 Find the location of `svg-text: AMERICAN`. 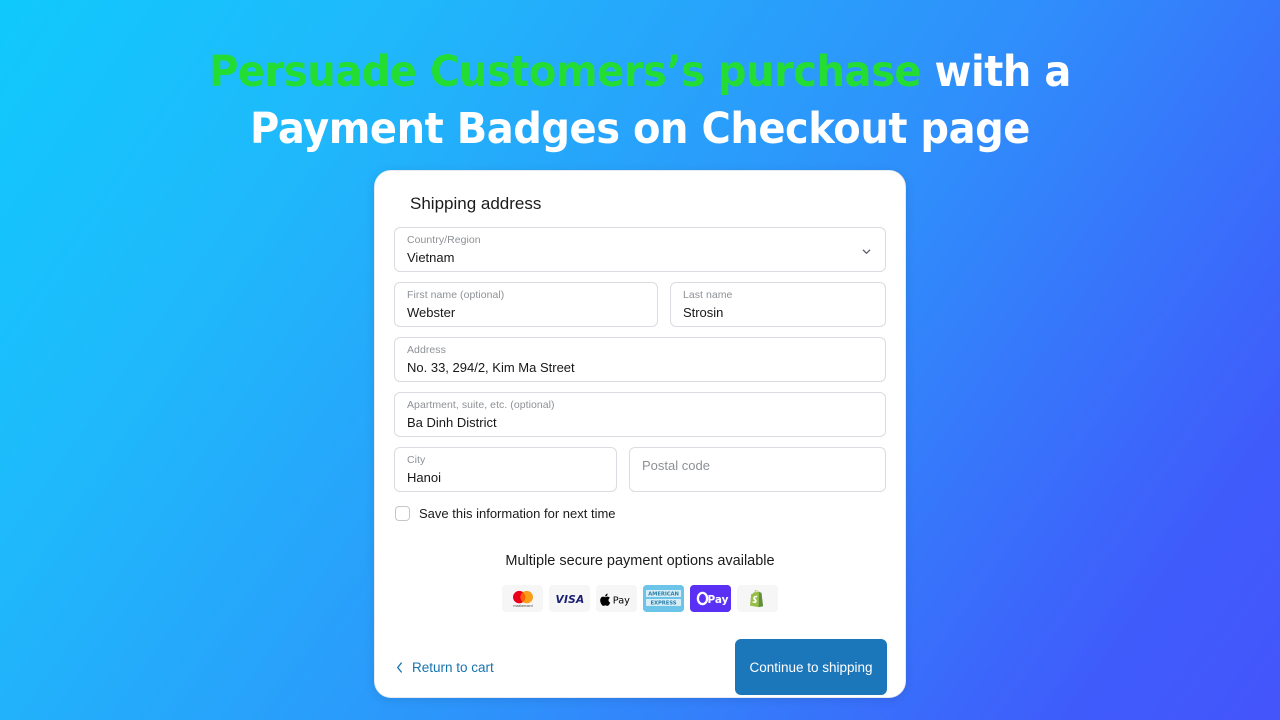

svg-text: AMERICAN is located at coordinates (663, 595).